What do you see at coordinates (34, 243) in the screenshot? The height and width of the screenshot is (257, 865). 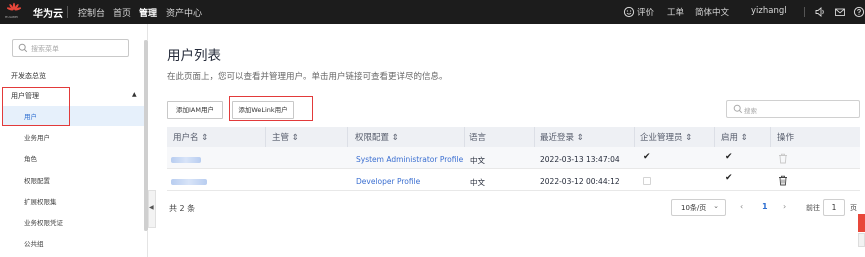 I see `sidebar-item-public-group: 公共组` at bounding box center [34, 243].